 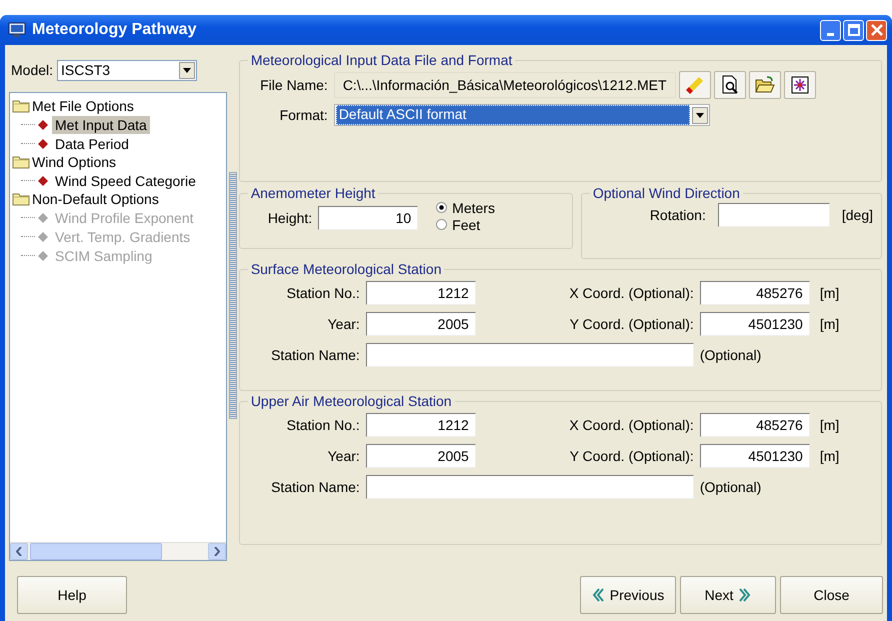 What do you see at coordinates (303, 115) in the screenshot?
I see `field-label: Format:` at bounding box center [303, 115].